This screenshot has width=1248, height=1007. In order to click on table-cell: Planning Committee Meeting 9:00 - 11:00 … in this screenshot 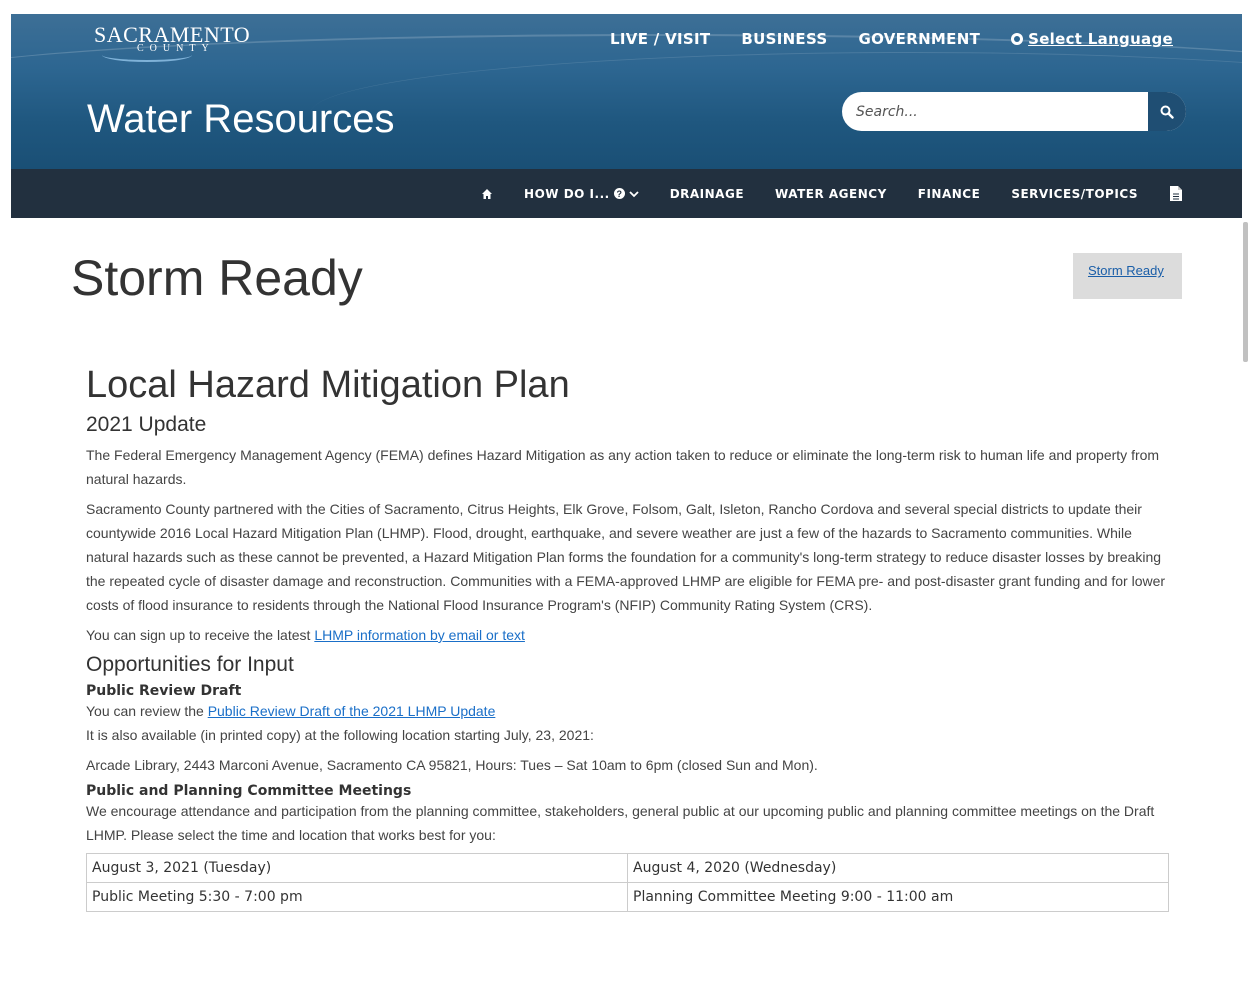, I will do `click(898, 897)`.